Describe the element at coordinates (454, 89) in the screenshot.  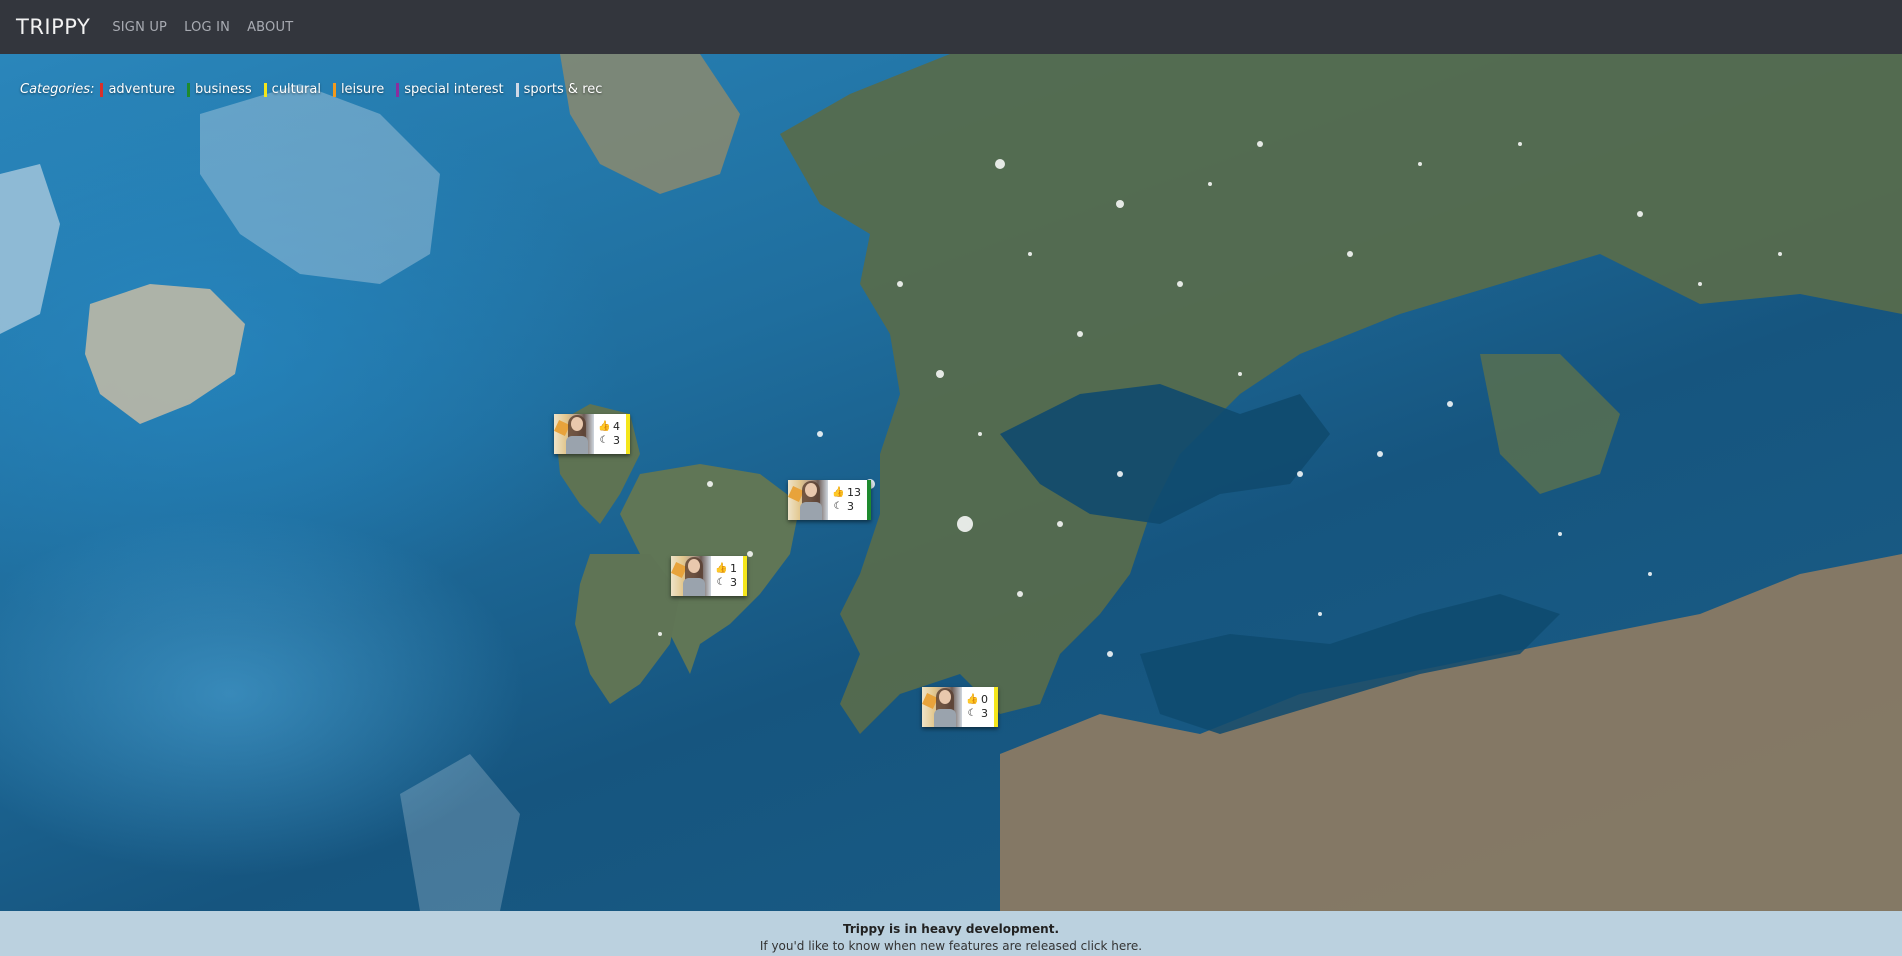
I see `category-label: special interest` at that location.